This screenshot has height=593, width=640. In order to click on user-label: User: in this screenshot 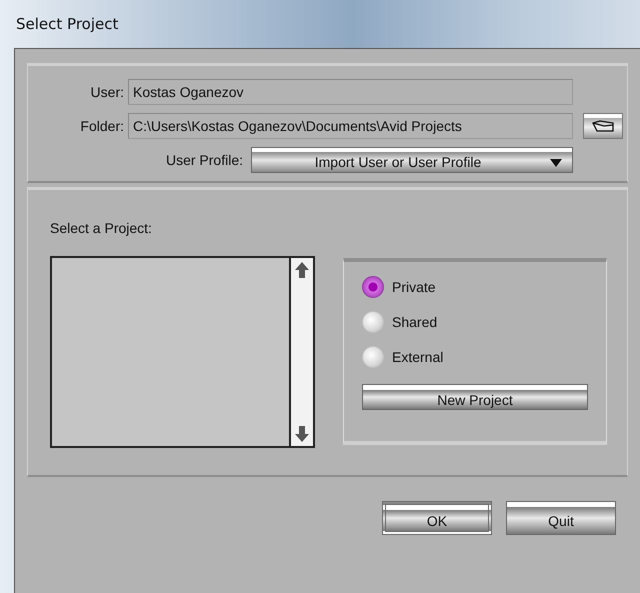, I will do `click(107, 92)`.